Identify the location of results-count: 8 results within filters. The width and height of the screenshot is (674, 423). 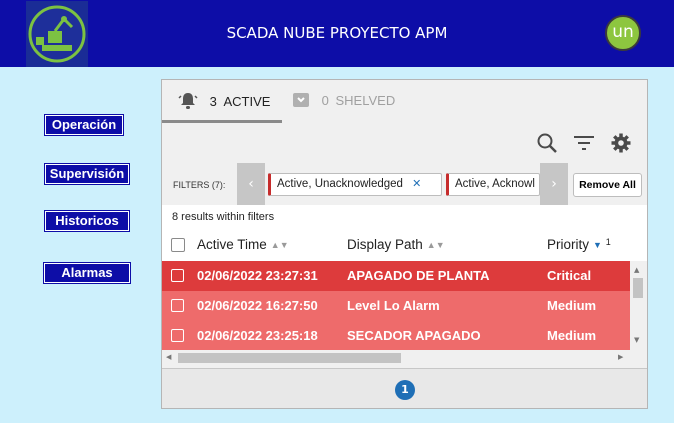
(404, 217).